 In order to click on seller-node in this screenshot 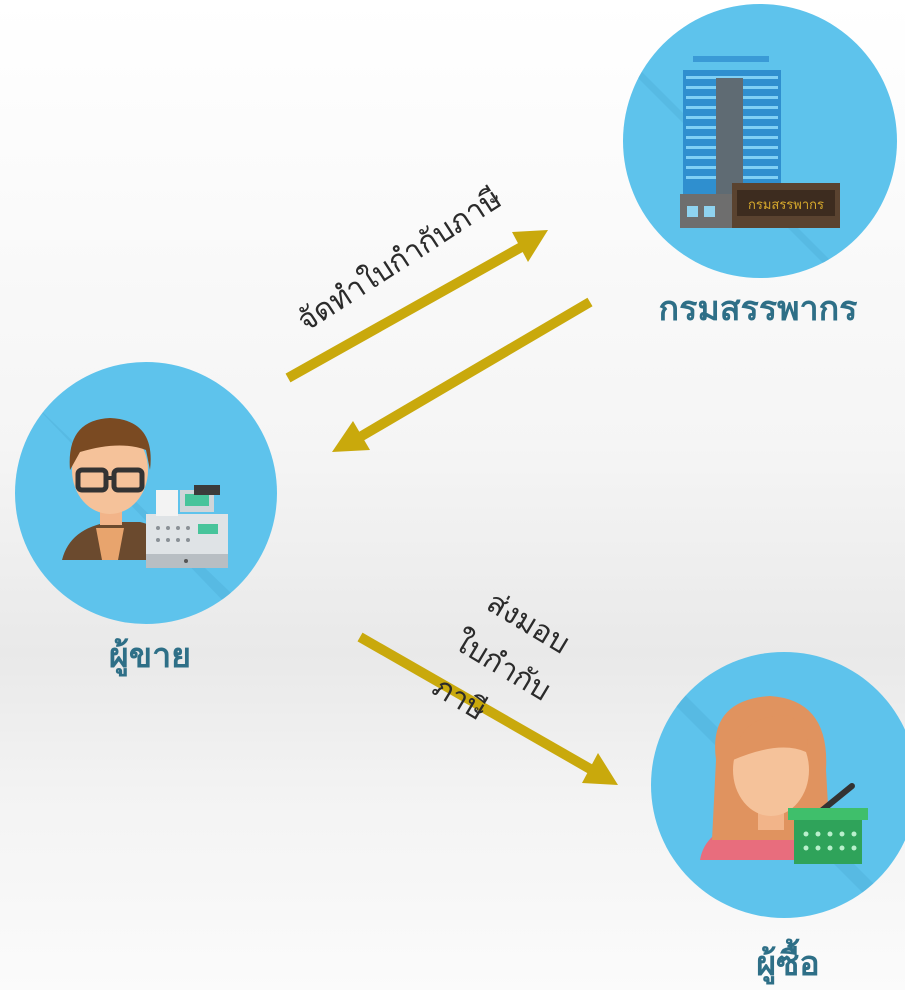, I will do `click(146, 493)`.